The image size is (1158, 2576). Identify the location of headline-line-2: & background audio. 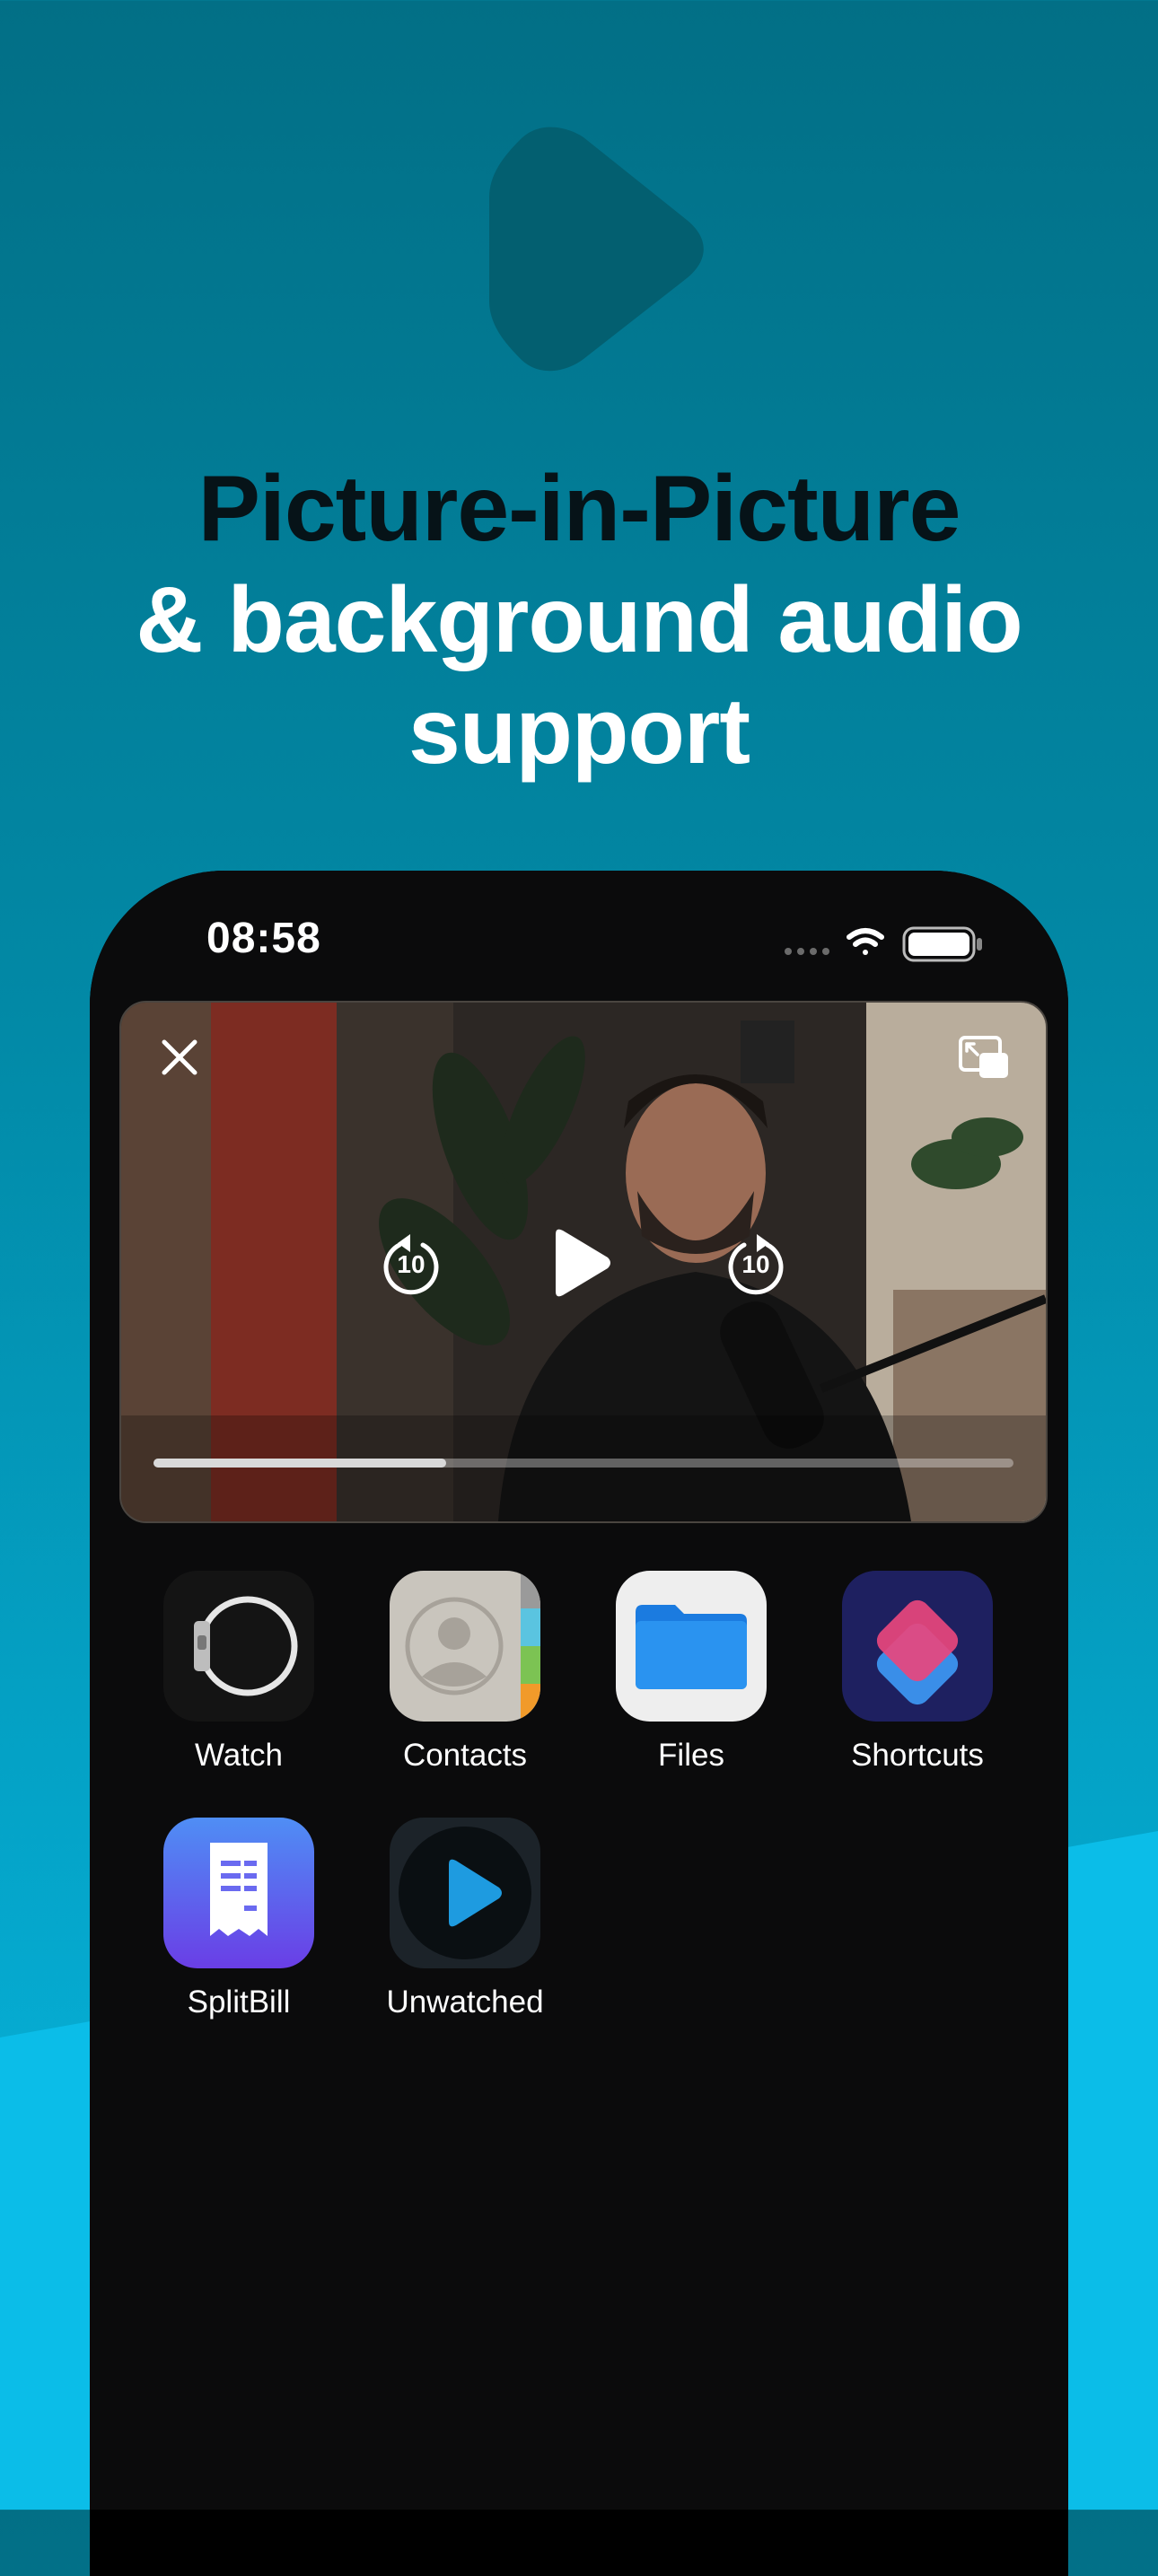
(579, 620).